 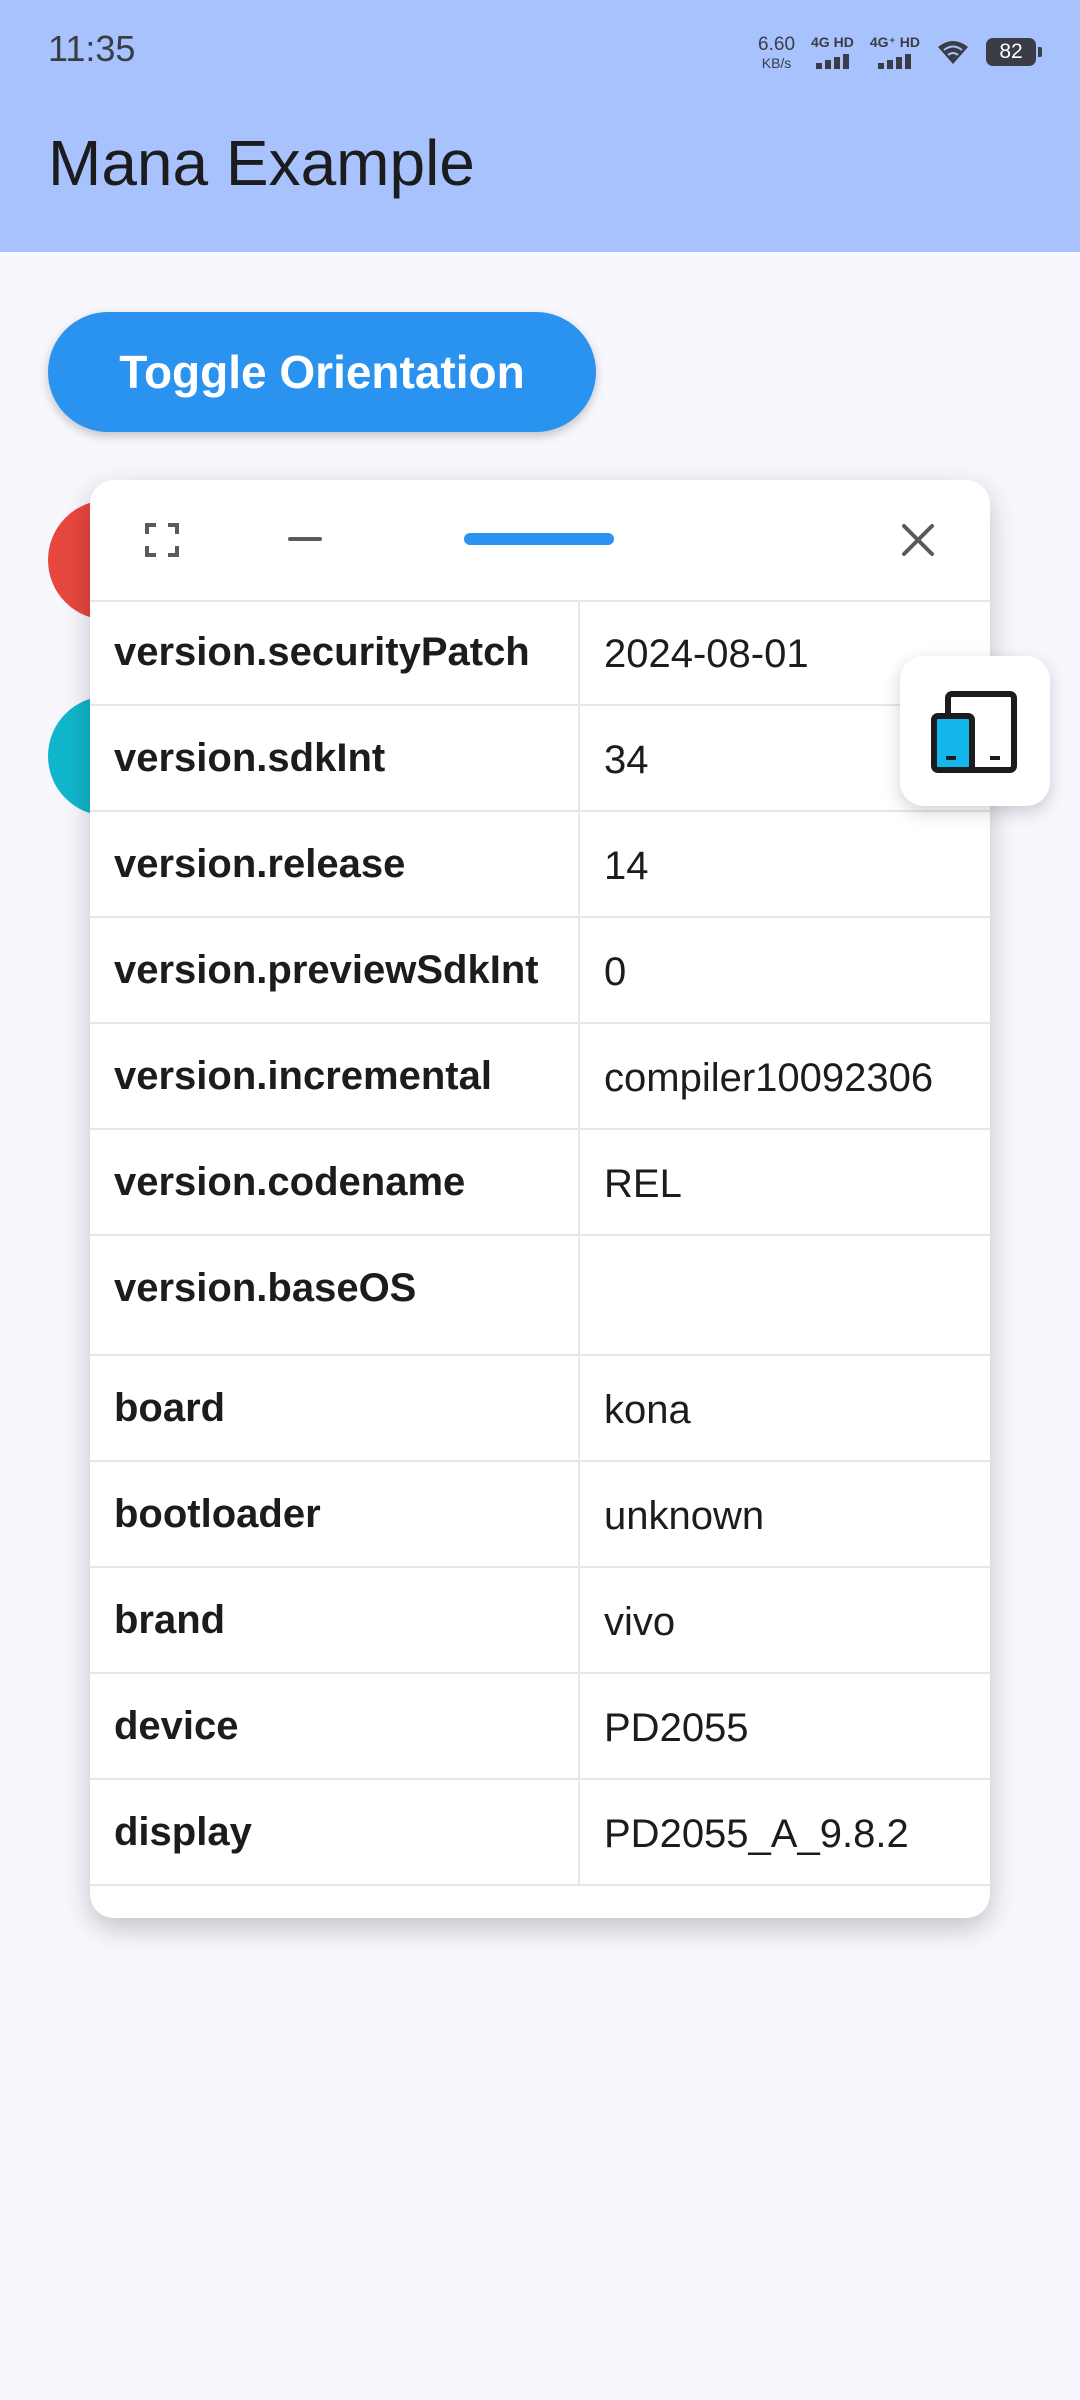 I want to click on drag-handle, so click(x=539, y=539).